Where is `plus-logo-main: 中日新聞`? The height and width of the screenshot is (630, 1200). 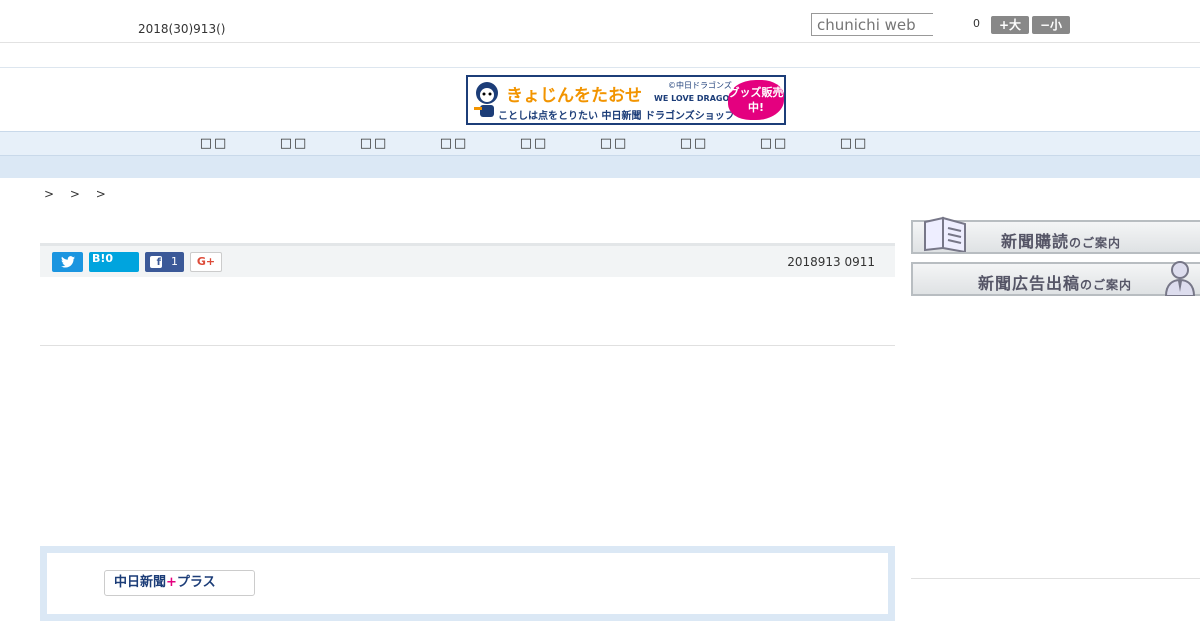 plus-logo-main: 中日新聞 is located at coordinates (140, 582).